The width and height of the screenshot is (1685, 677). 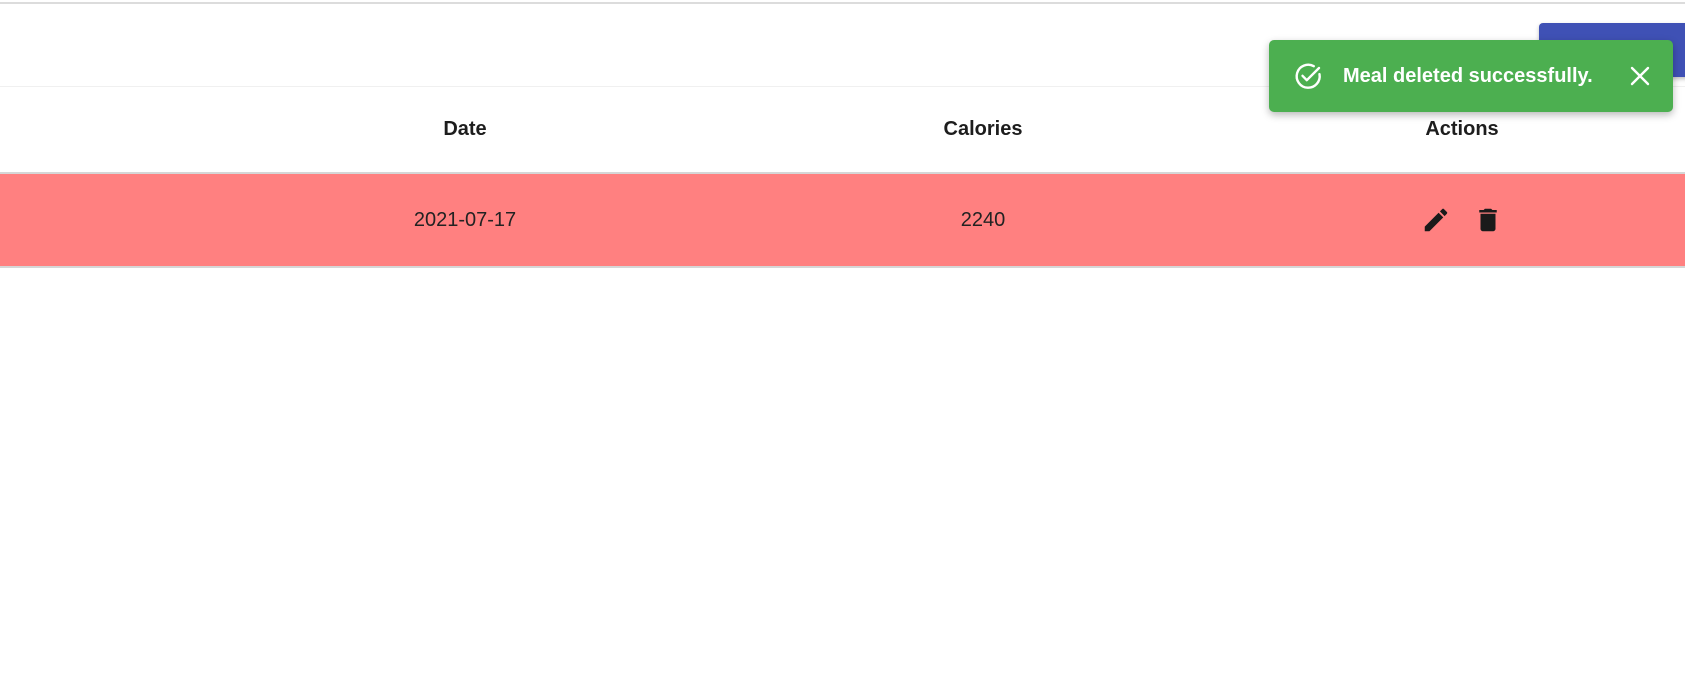 What do you see at coordinates (1462, 220) in the screenshot?
I see `row-actions` at bounding box center [1462, 220].